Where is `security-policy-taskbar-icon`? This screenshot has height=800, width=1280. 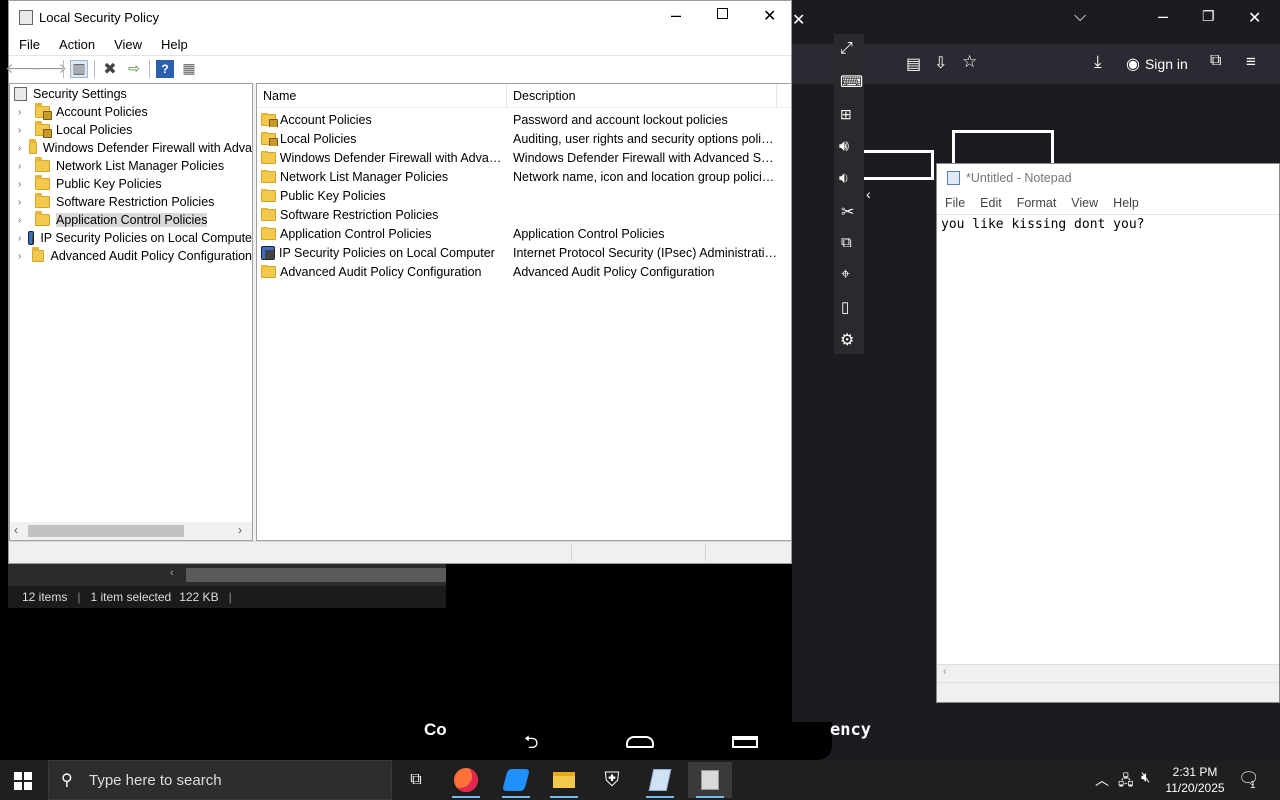
security-policy-taskbar-icon is located at coordinates (710, 780).